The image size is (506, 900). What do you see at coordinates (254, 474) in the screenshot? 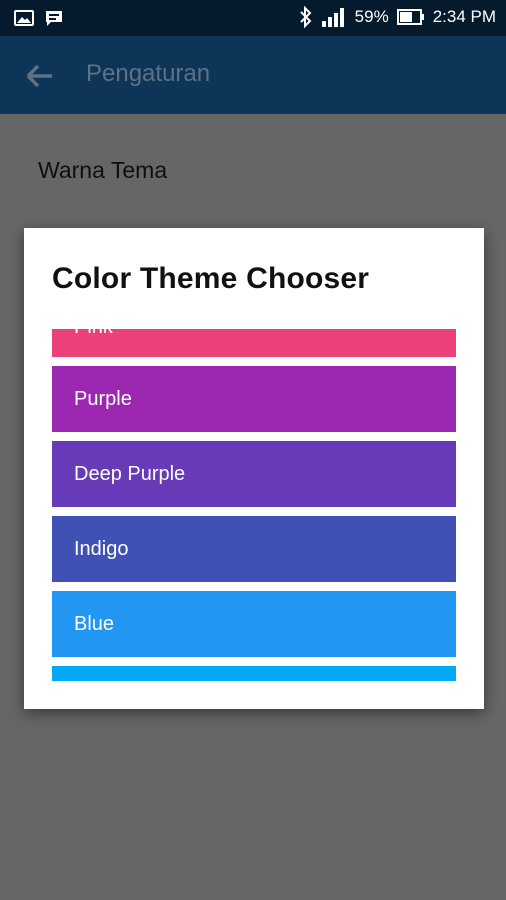
I see `color-option-deep-purple: Deep Purple` at bounding box center [254, 474].